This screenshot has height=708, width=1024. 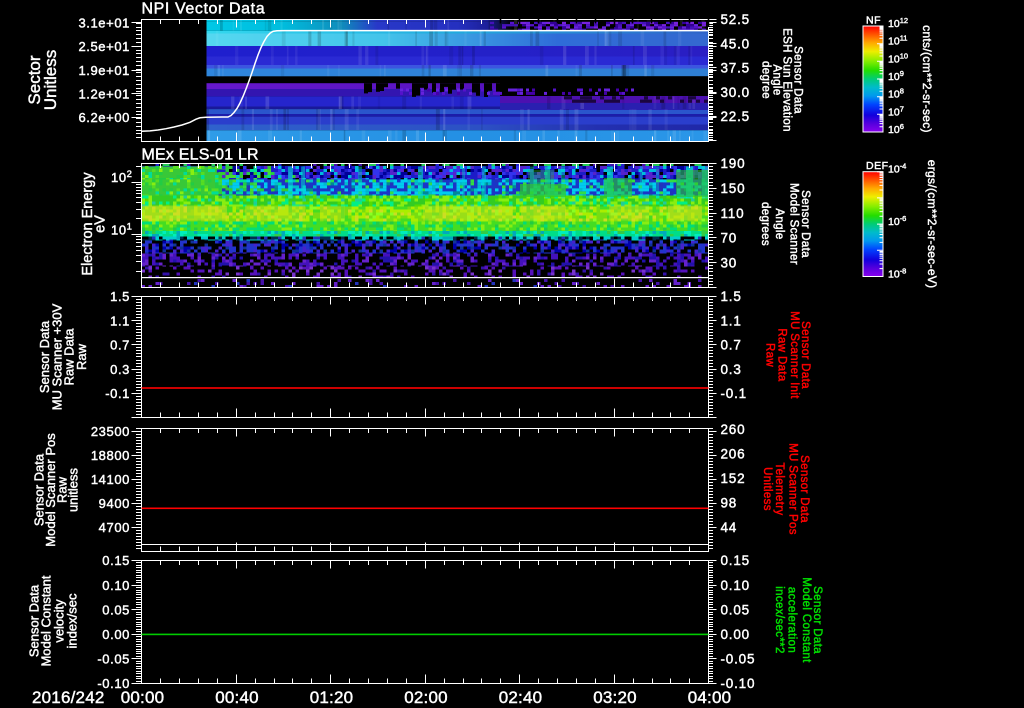 I want to click on svg-text: DEF, so click(x=877, y=166).